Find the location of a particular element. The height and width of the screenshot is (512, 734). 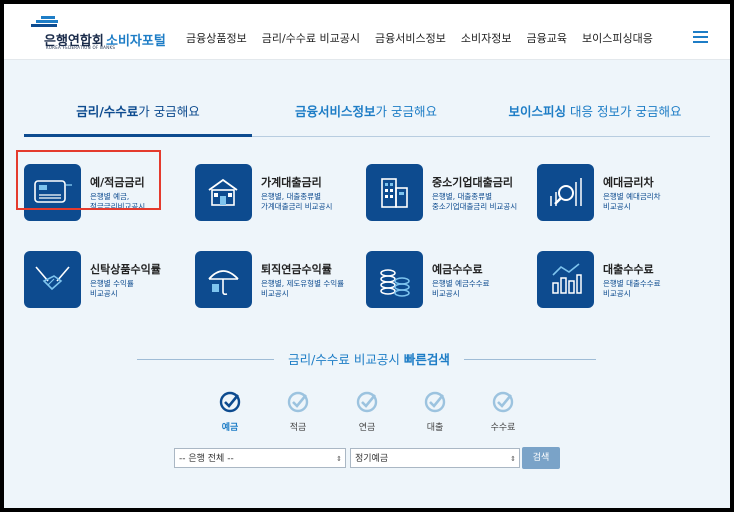

desc-line: 은행별 대출수수료 is located at coordinates (632, 283).